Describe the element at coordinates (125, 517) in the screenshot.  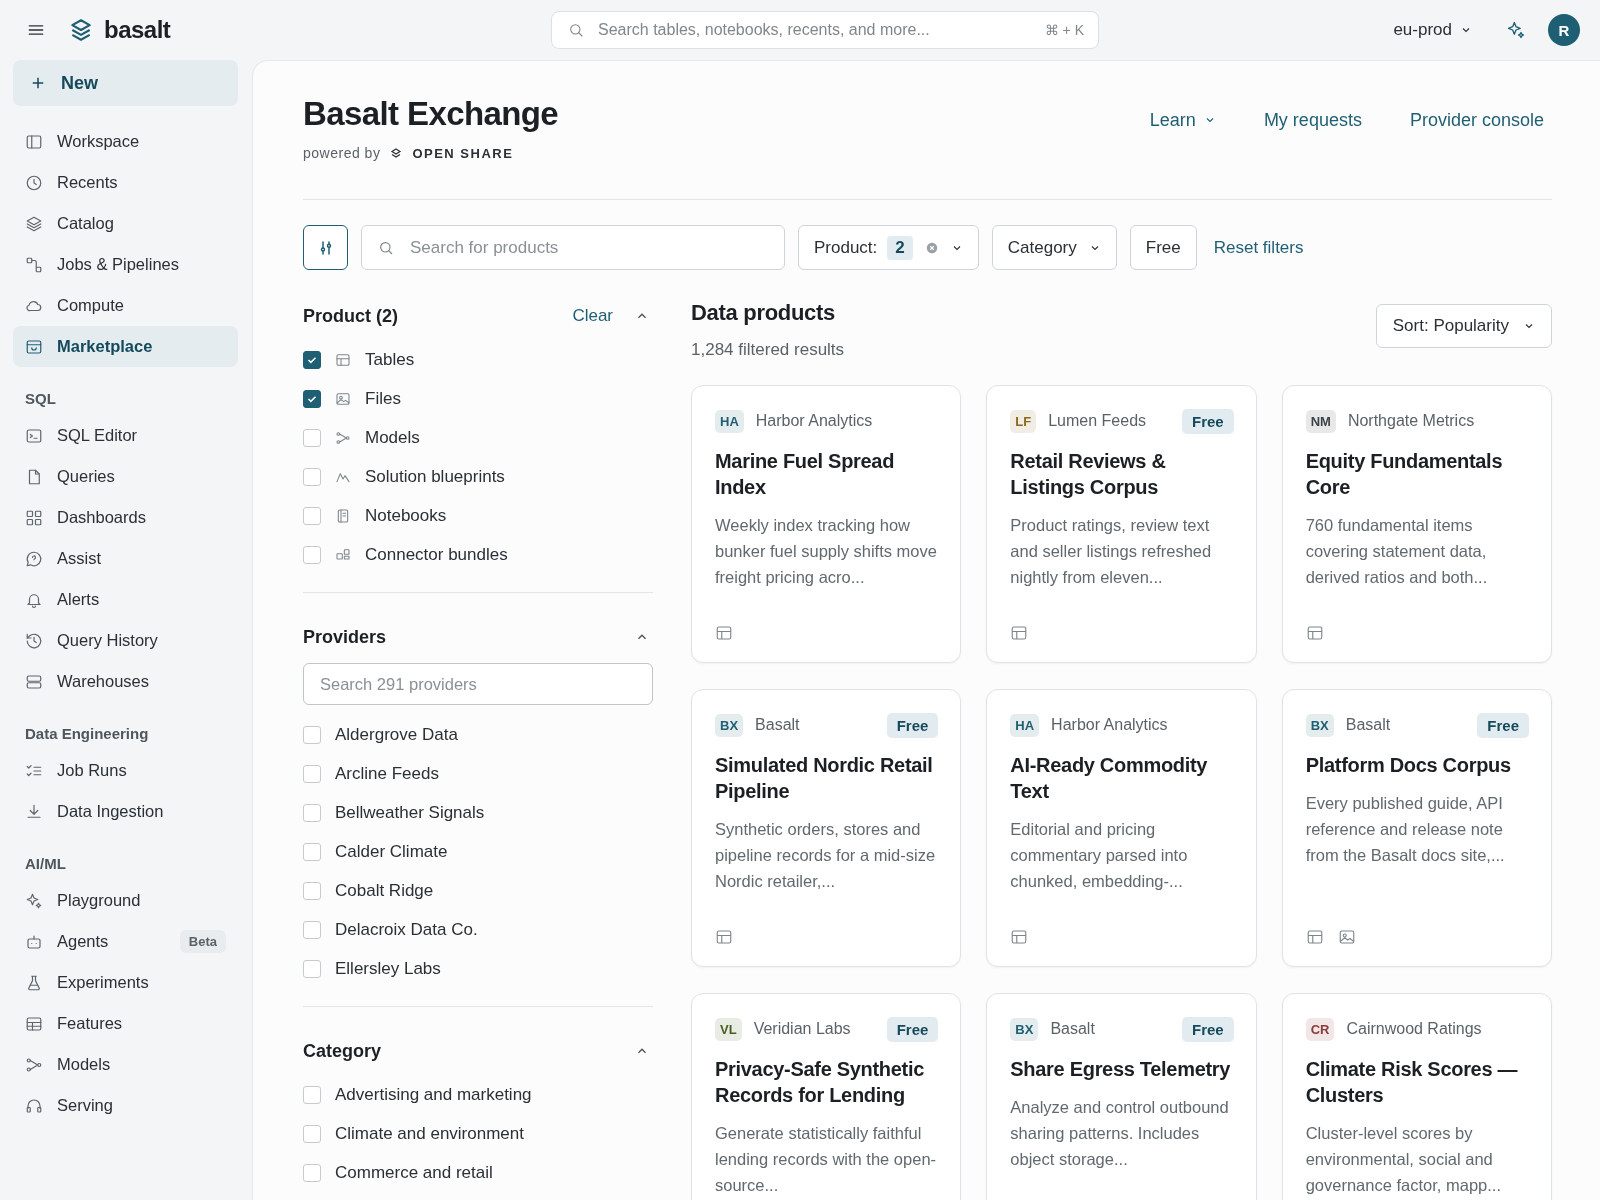
I see `sidebar-item: Dashboards` at that location.